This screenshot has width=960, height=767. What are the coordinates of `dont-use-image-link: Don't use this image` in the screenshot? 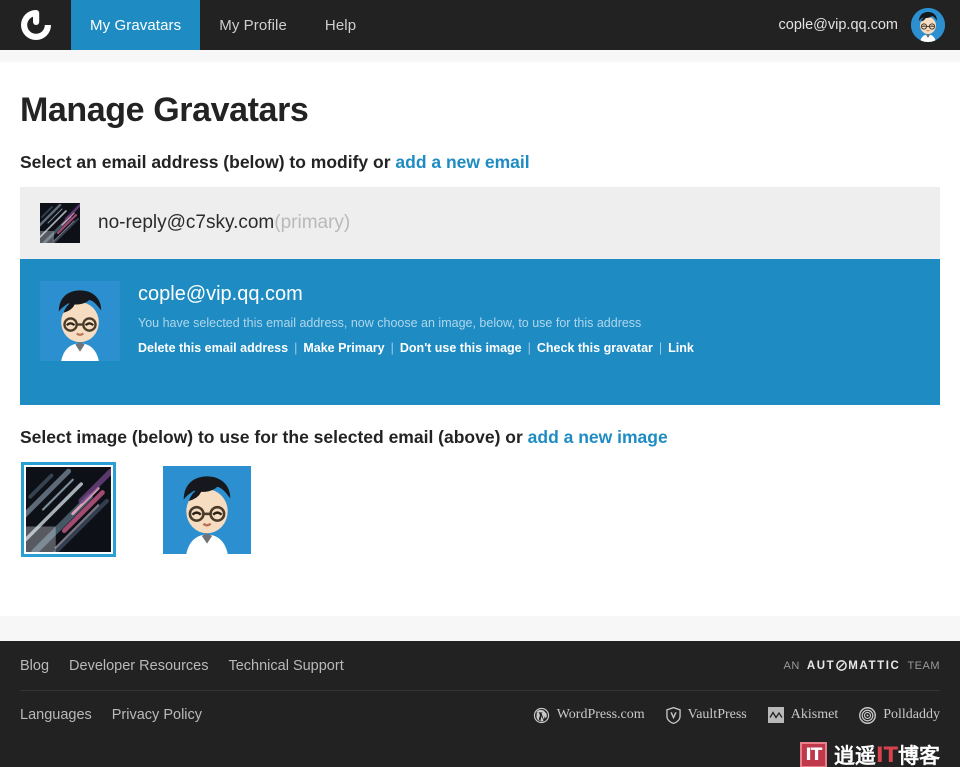 It's located at (461, 348).